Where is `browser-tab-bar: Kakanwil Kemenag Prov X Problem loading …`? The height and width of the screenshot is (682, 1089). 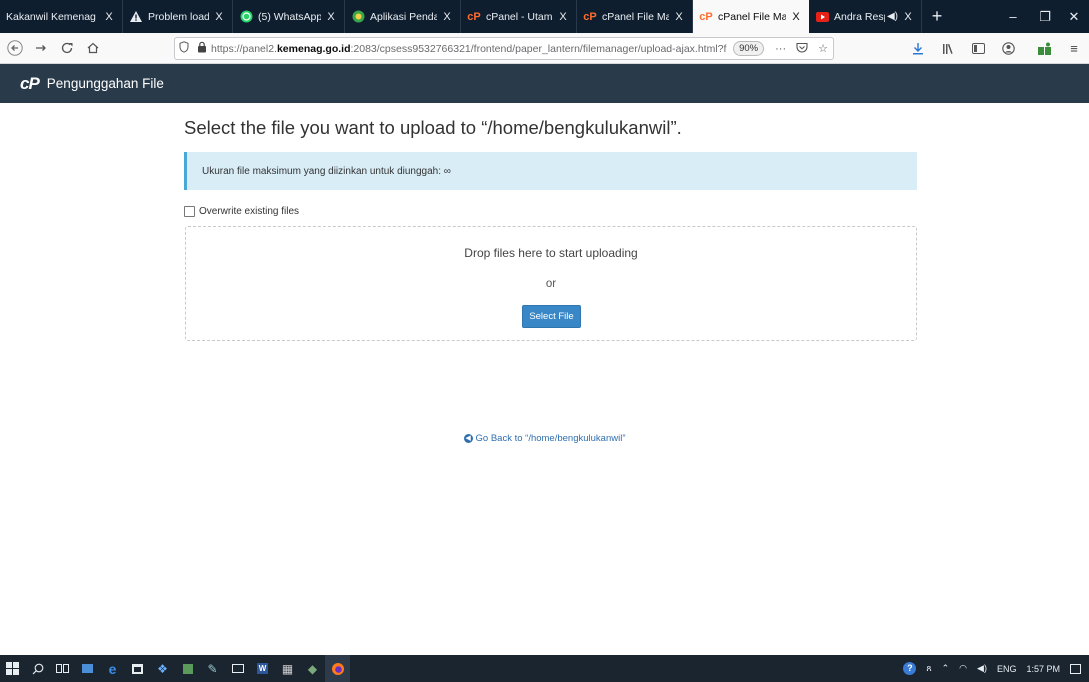 browser-tab-bar: Kakanwil Kemenag Prov X Problem loading … is located at coordinates (544, 16).